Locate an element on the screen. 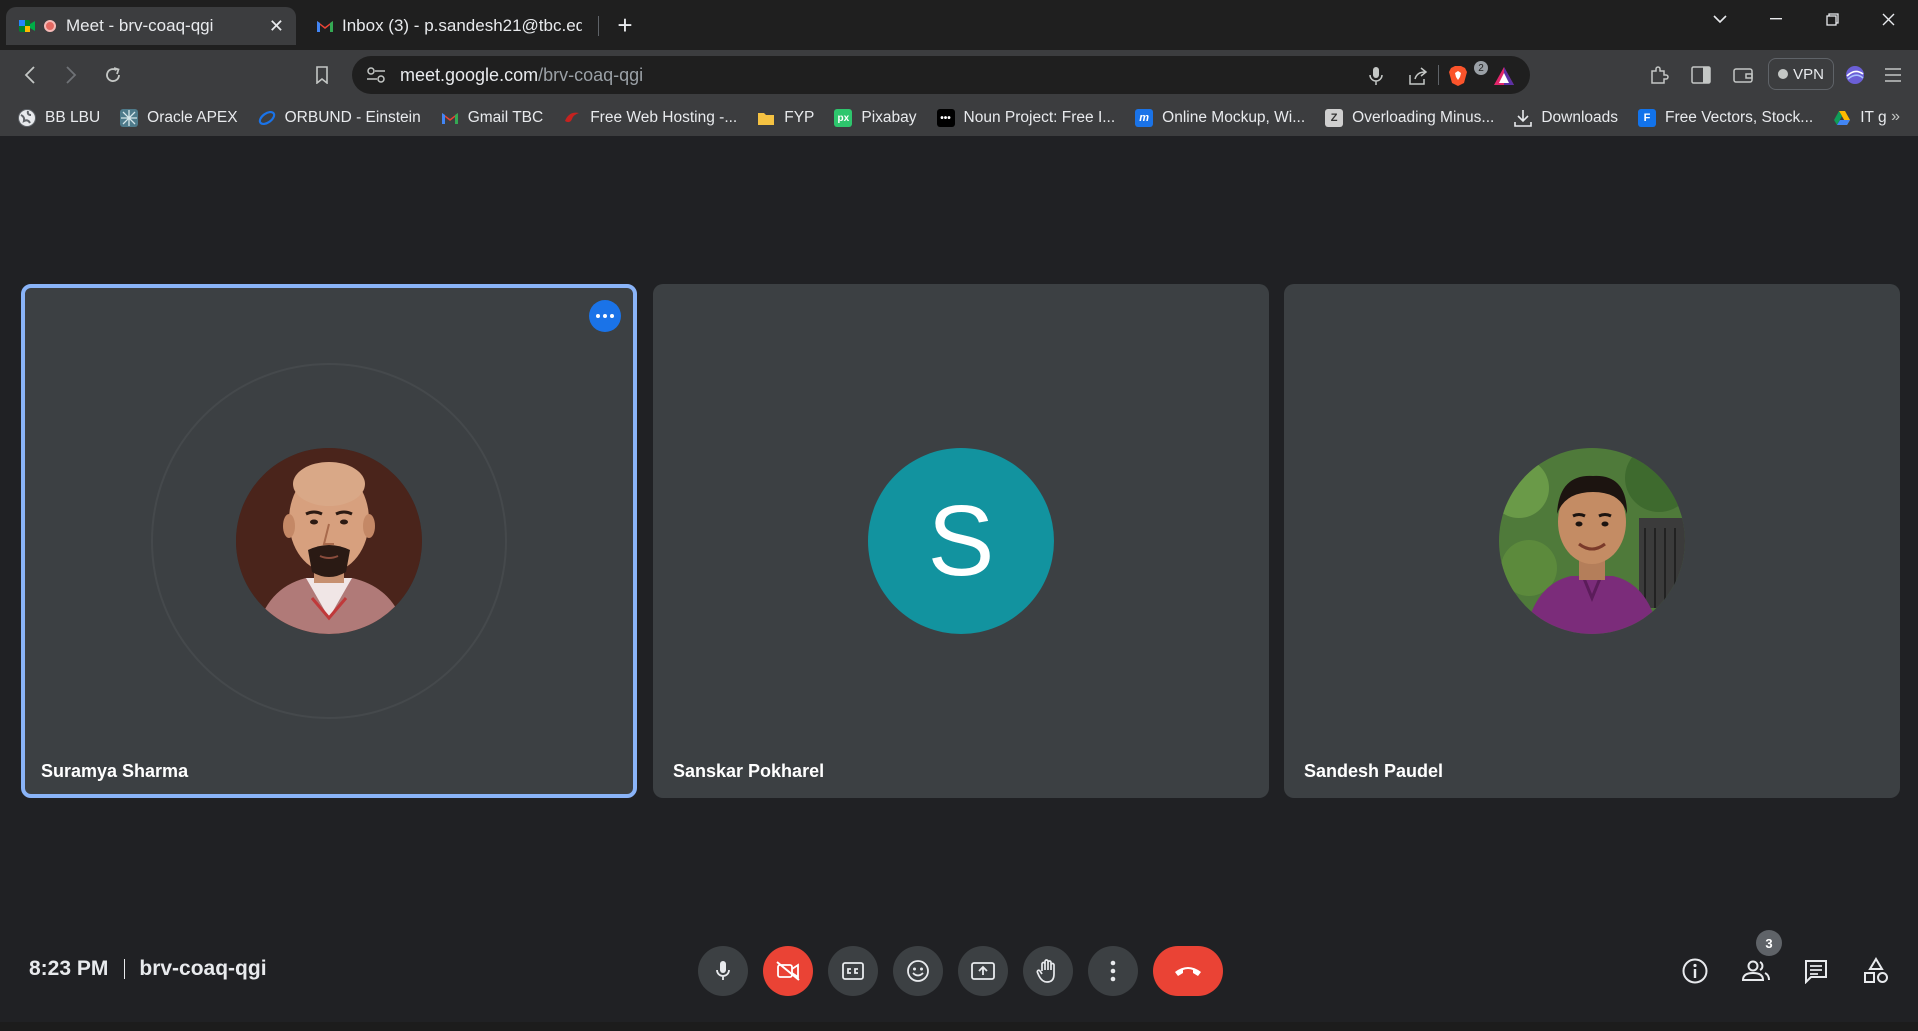 Image resolution: width=1918 pixels, height=1031 pixels. bookmark-icon is located at coordinates (322, 75).